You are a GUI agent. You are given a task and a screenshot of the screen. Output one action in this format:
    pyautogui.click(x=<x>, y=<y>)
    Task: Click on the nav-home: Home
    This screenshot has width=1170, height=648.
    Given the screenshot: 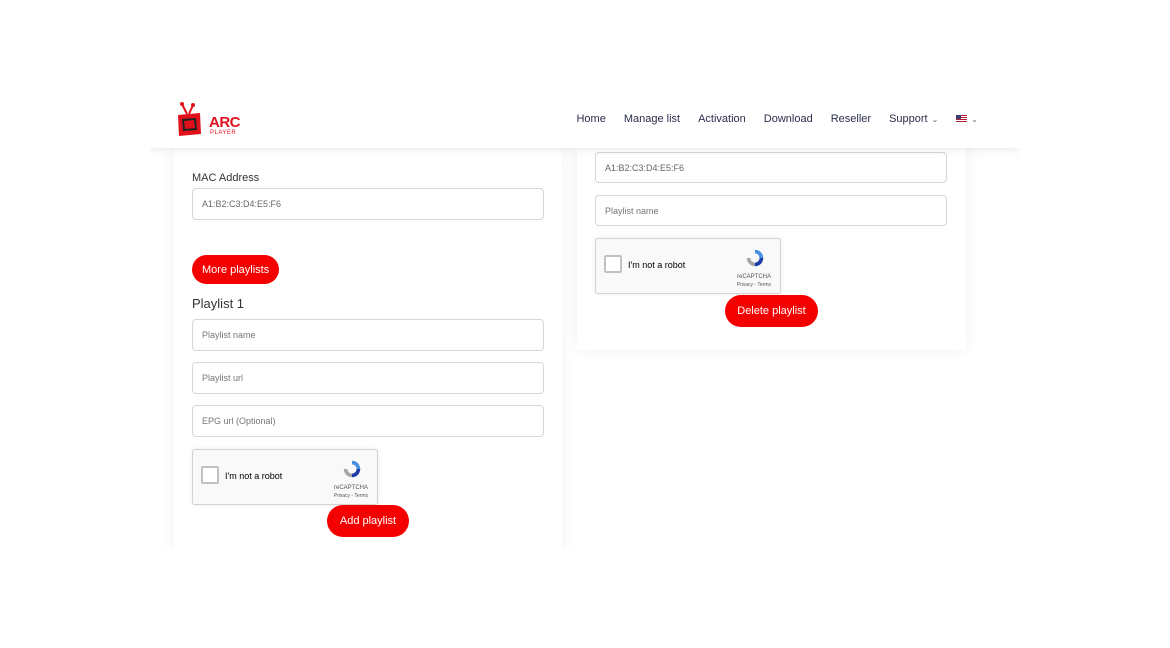 What is the action you would take?
    pyautogui.click(x=590, y=119)
    